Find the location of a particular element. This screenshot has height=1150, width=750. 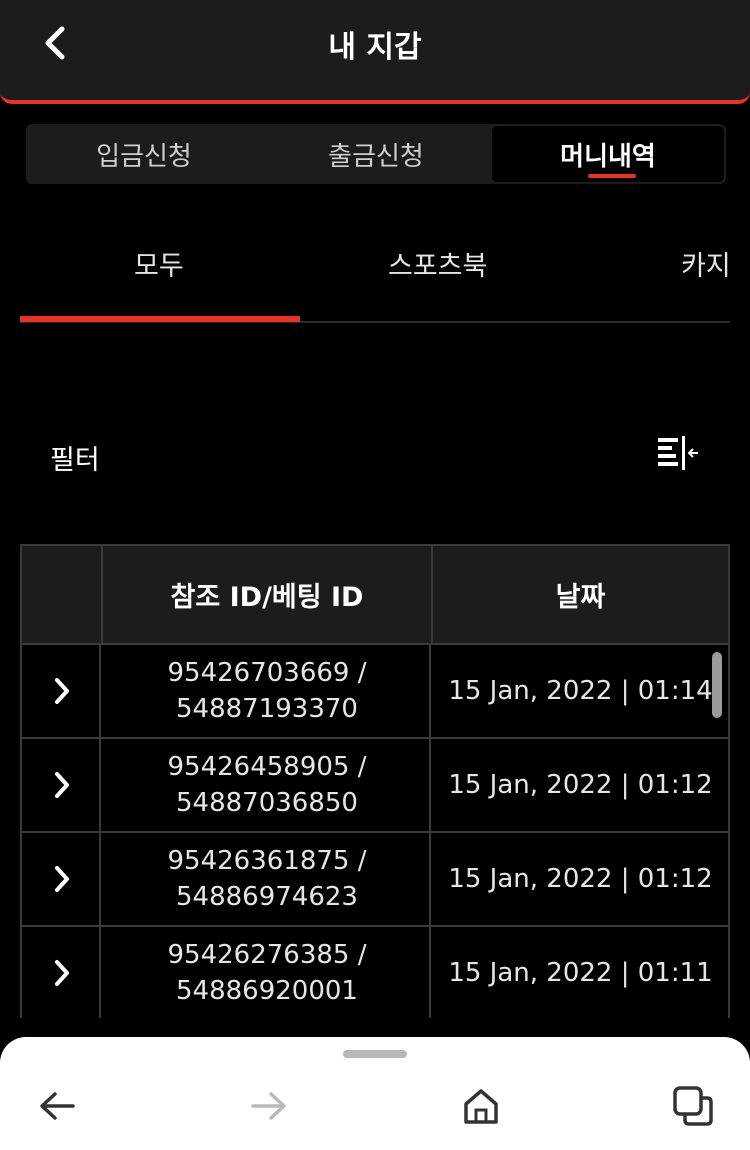

reference-id-cell: 95426458905 / 54887036850 is located at coordinates (267, 785).